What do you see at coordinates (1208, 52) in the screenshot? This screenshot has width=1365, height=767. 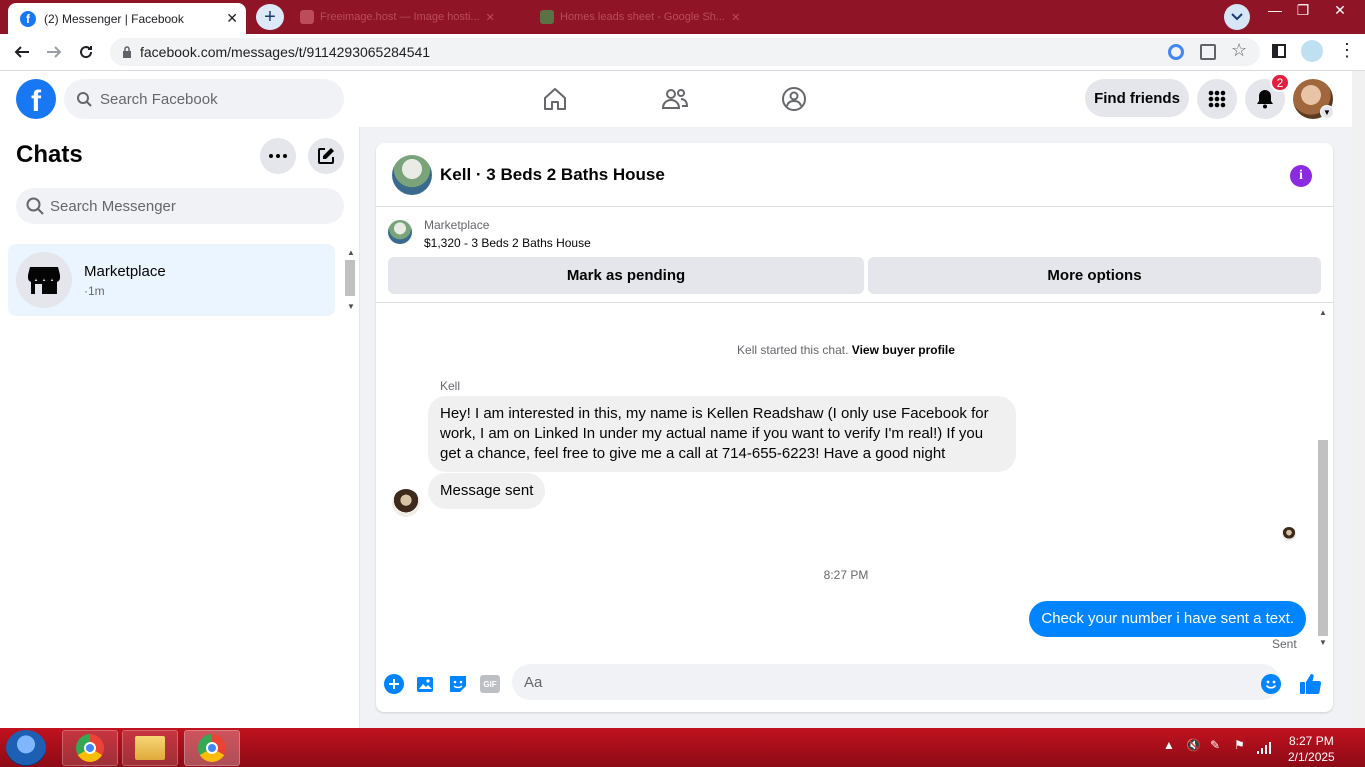 I see `share-icon` at bounding box center [1208, 52].